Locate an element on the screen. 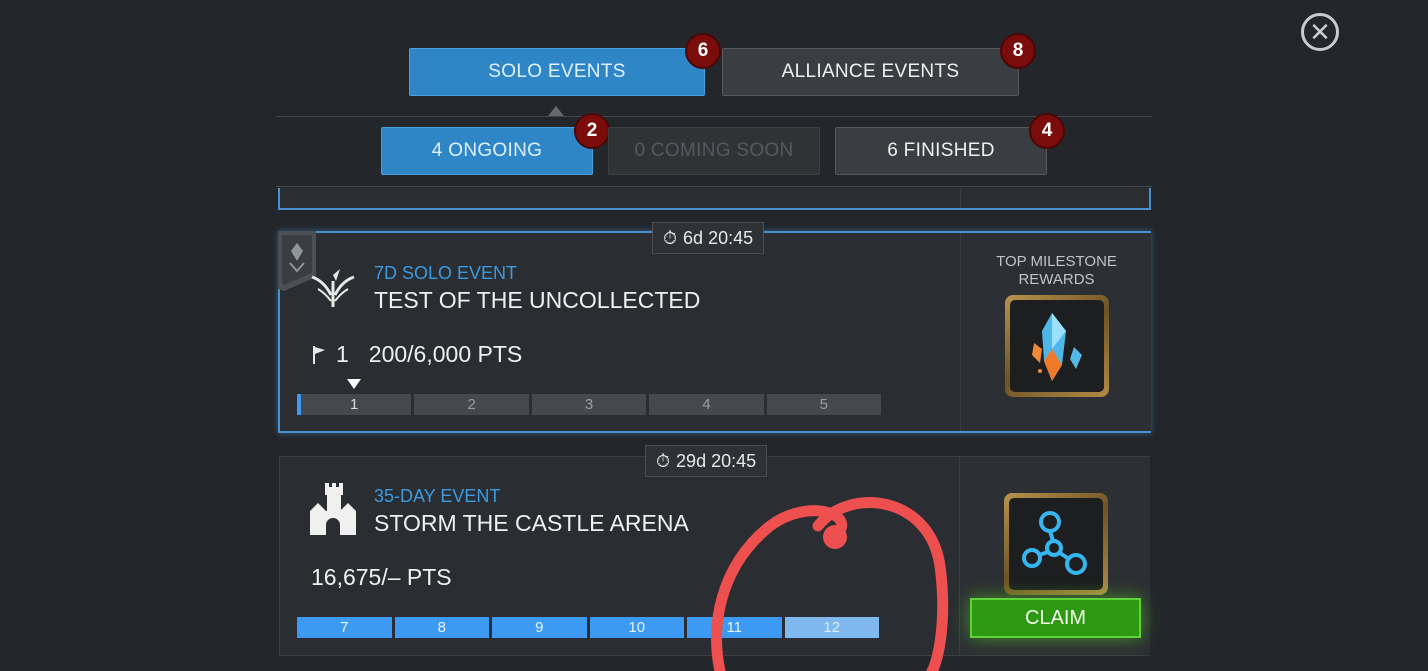 The height and width of the screenshot is (671, 1428). milestone-segment: 10 is located at coordinates (636, 627).